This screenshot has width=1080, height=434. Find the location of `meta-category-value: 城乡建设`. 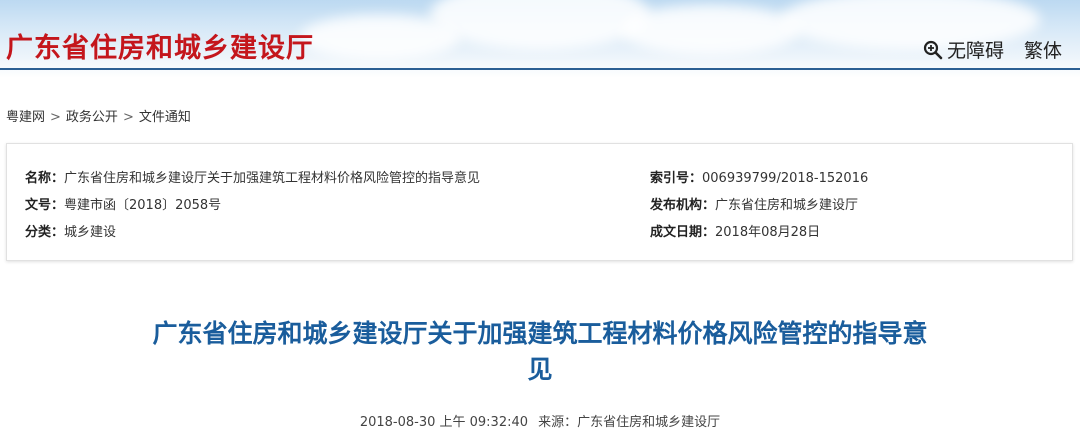

meta-category-value: 城乡建设 is located at coordinates (90, 232).